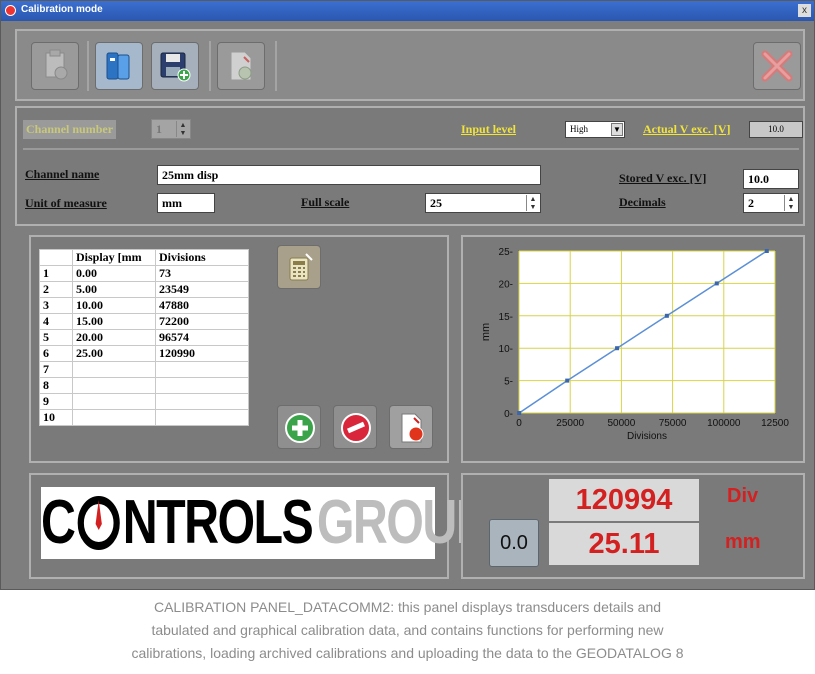  What do you see at coordinates (673, 423) in the screenshot?
I see `x-tick-label: 75000` at bounding box center [673, 423].